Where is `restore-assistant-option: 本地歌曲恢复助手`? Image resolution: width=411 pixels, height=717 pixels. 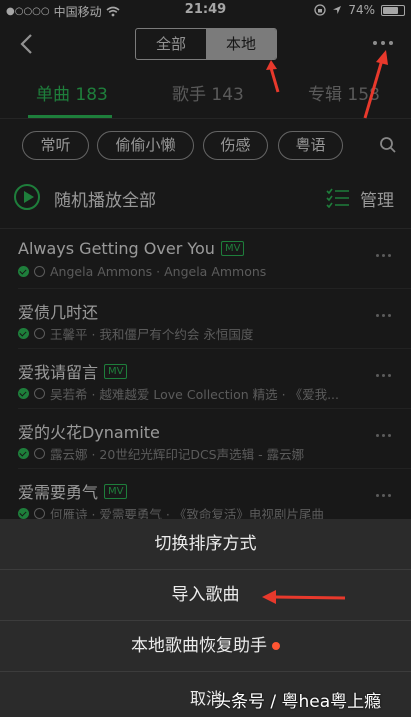
restore-assistant-option: 本地歌曲恢复助手 is located at coordinates (205, 646).